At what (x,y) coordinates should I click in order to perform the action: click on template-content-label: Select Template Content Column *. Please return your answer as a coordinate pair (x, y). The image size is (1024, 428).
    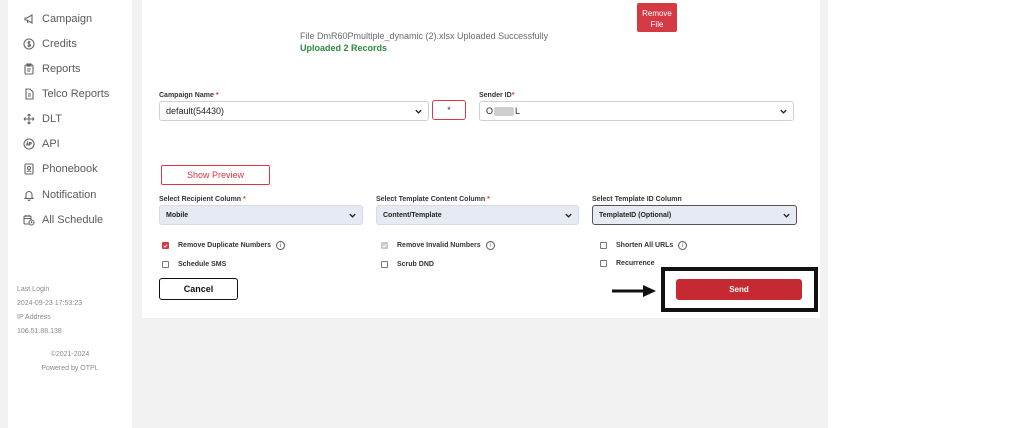
    Looking at the image, I should click on (433, 199).